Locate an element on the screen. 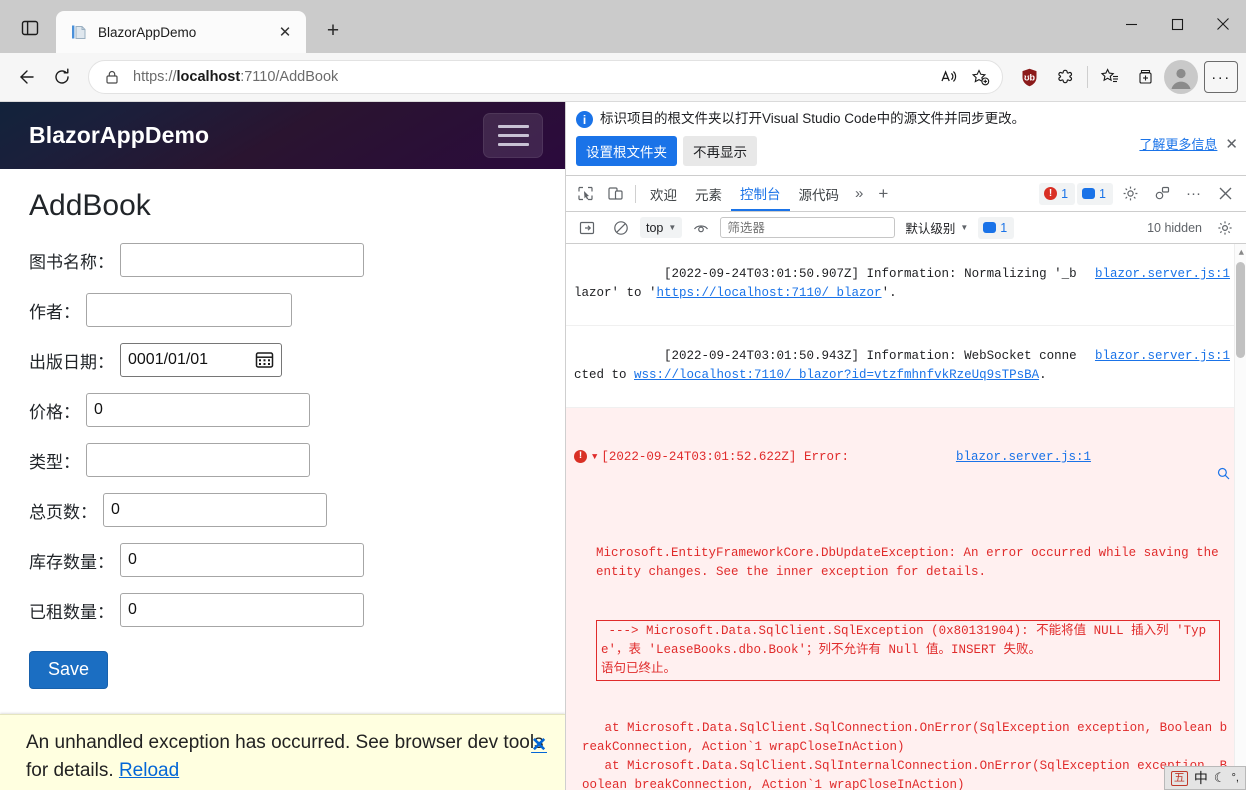 This screenshot has height=790, width=1246. extensions-icon is located at coordinates (1065, 77).